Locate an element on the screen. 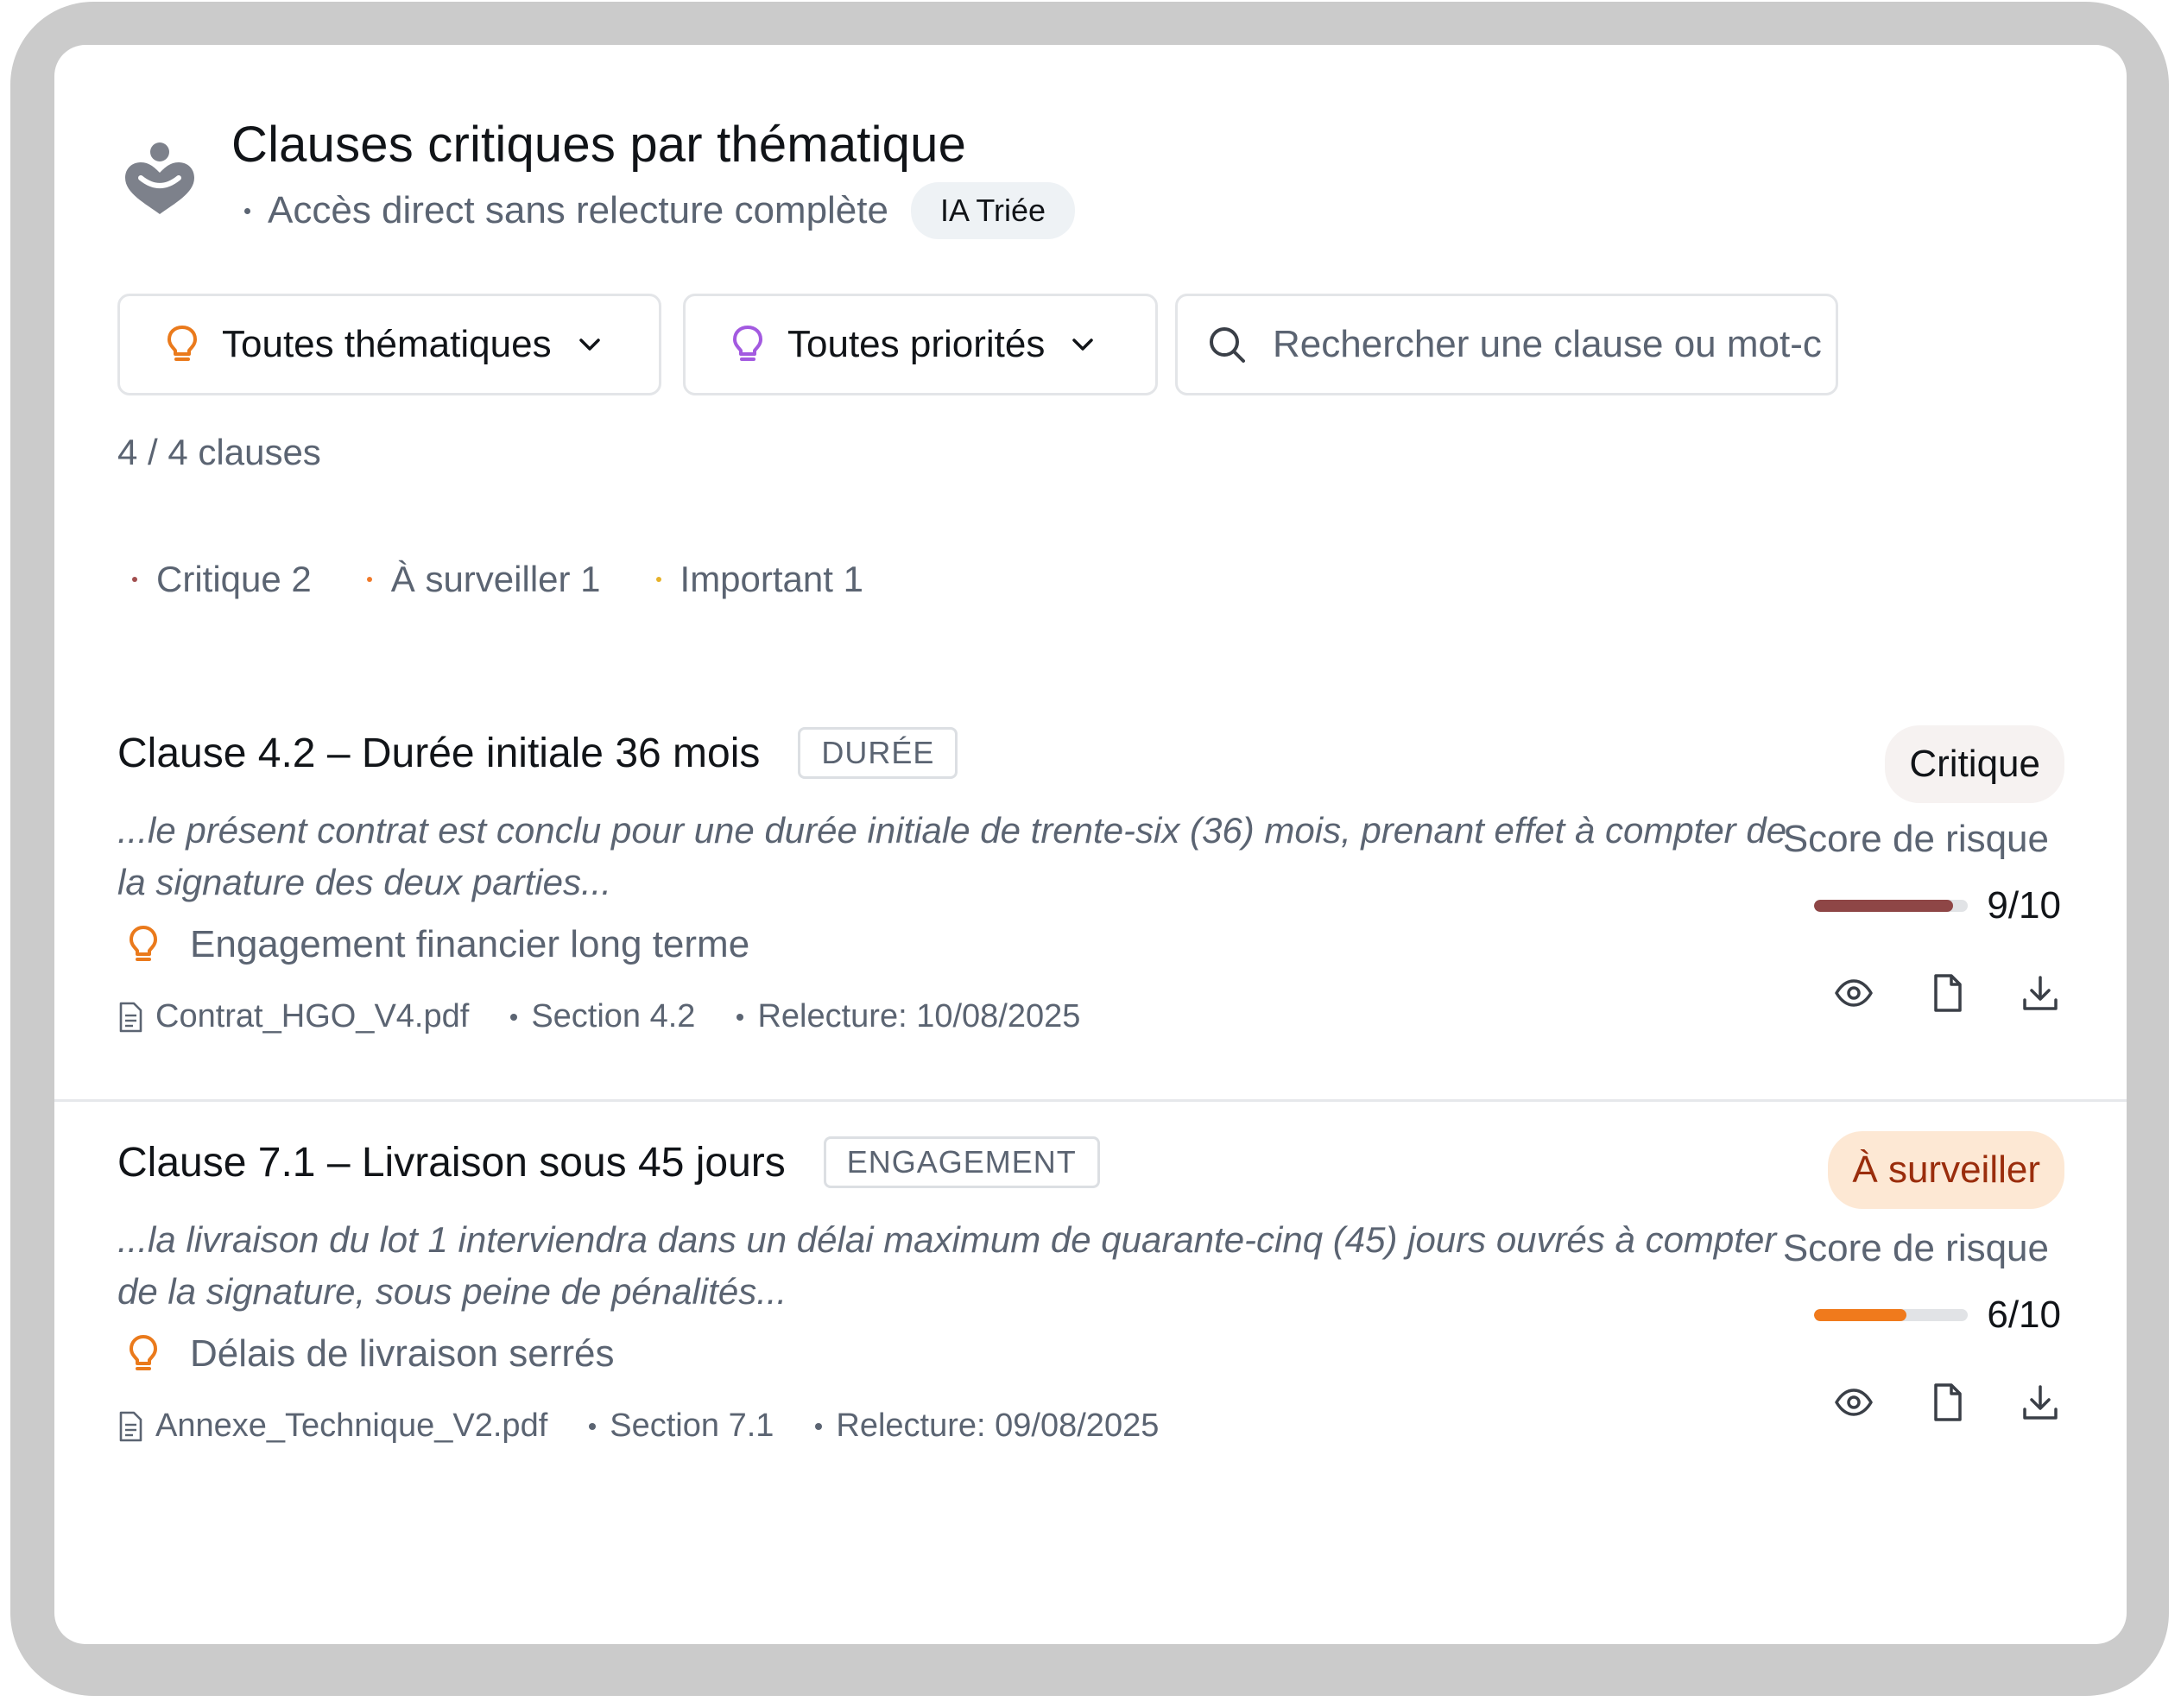 This screenshot has width=2181, height=1708. thematique-filter-label: Toutes thématiques is located at coordinates (387, 344).